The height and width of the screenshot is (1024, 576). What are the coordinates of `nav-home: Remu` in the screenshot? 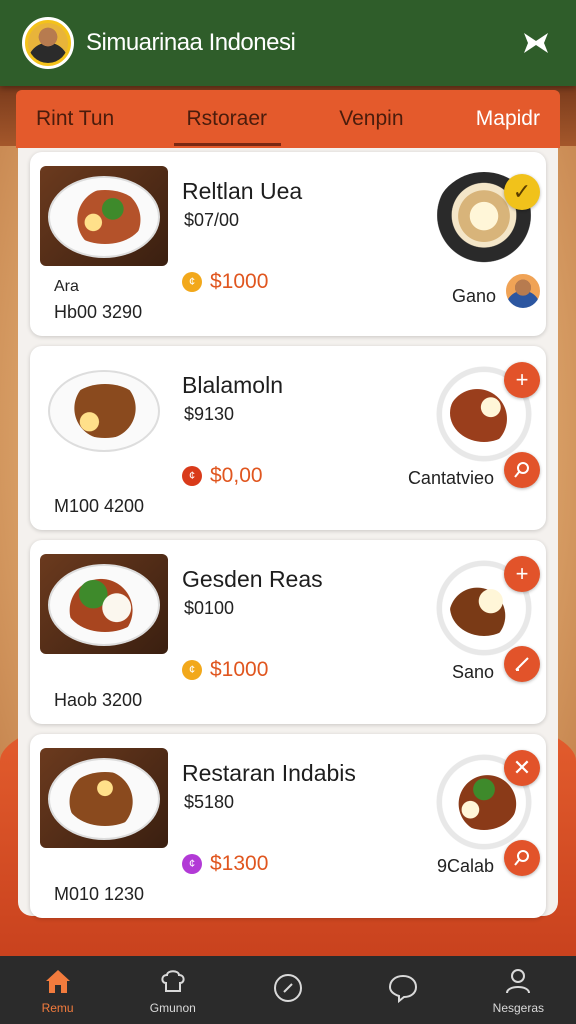 It's located at (58, 990).